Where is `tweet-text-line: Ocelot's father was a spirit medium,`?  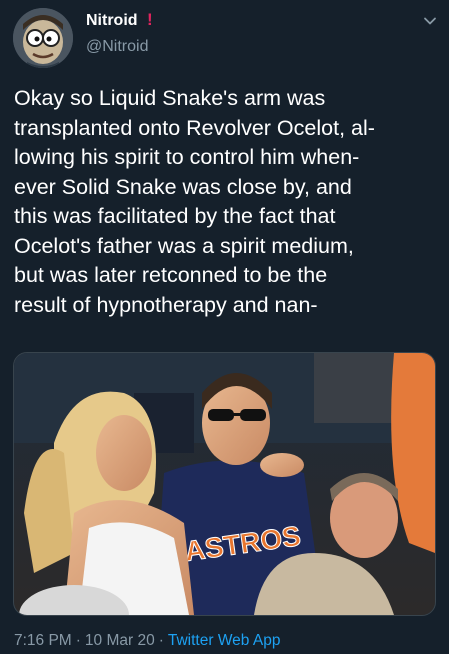 tweet-text-line: Ocelot's father was a spirit medium, is located at coordinates (184, 245).